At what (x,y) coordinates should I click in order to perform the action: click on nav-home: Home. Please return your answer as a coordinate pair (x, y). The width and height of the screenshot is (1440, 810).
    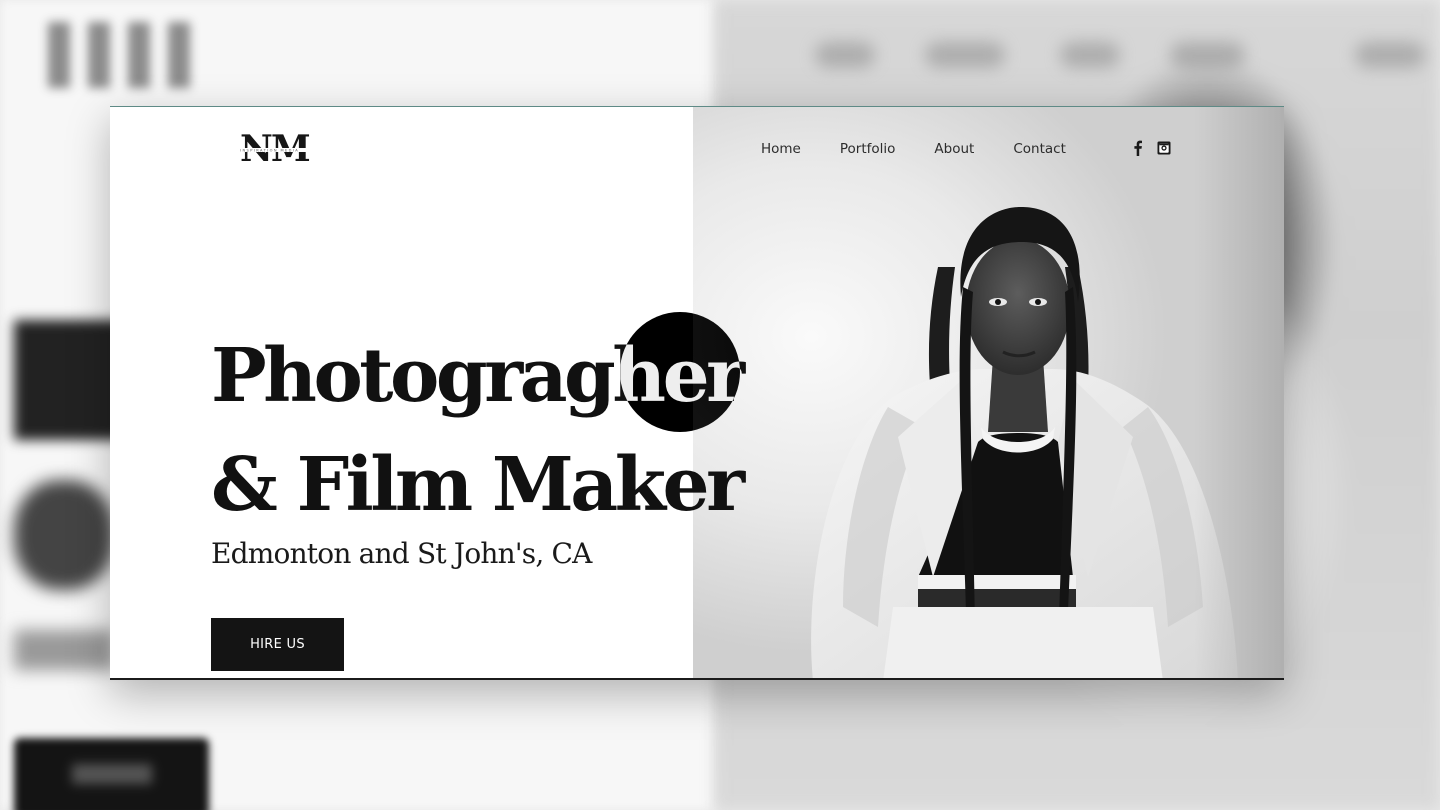
    Looking at the image, I should click on (781, 149).